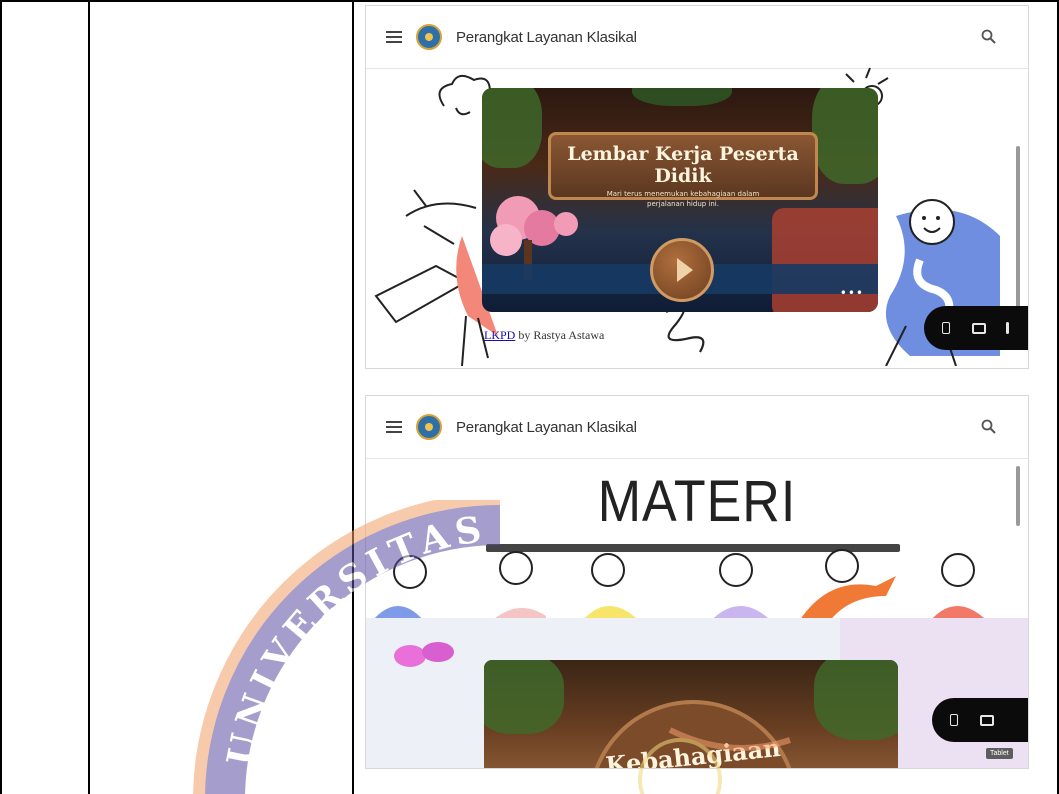 Image resolution: width=1059 pixels, height=794 pixels. Describe the element at coordinates (680, 587) in the screenshot. I see `characters-illustration` at that location.